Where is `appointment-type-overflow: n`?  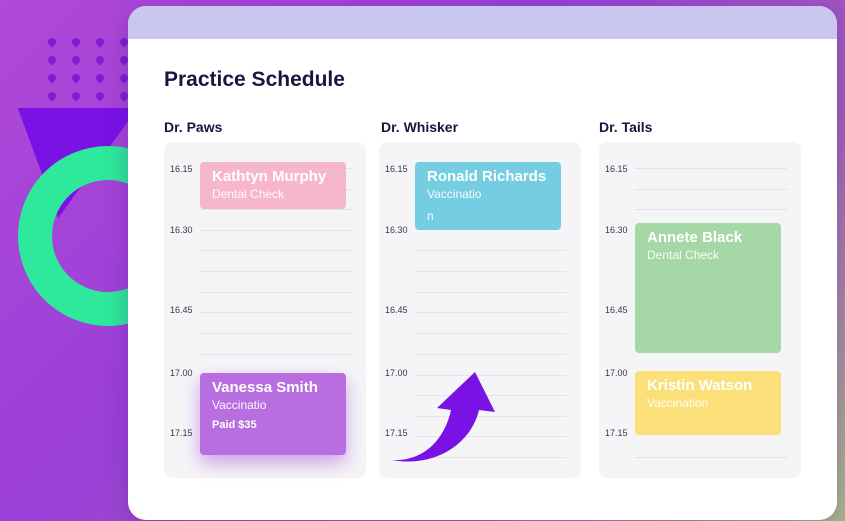 appointment-type-overflow: n is located at coordinates (430, 216).